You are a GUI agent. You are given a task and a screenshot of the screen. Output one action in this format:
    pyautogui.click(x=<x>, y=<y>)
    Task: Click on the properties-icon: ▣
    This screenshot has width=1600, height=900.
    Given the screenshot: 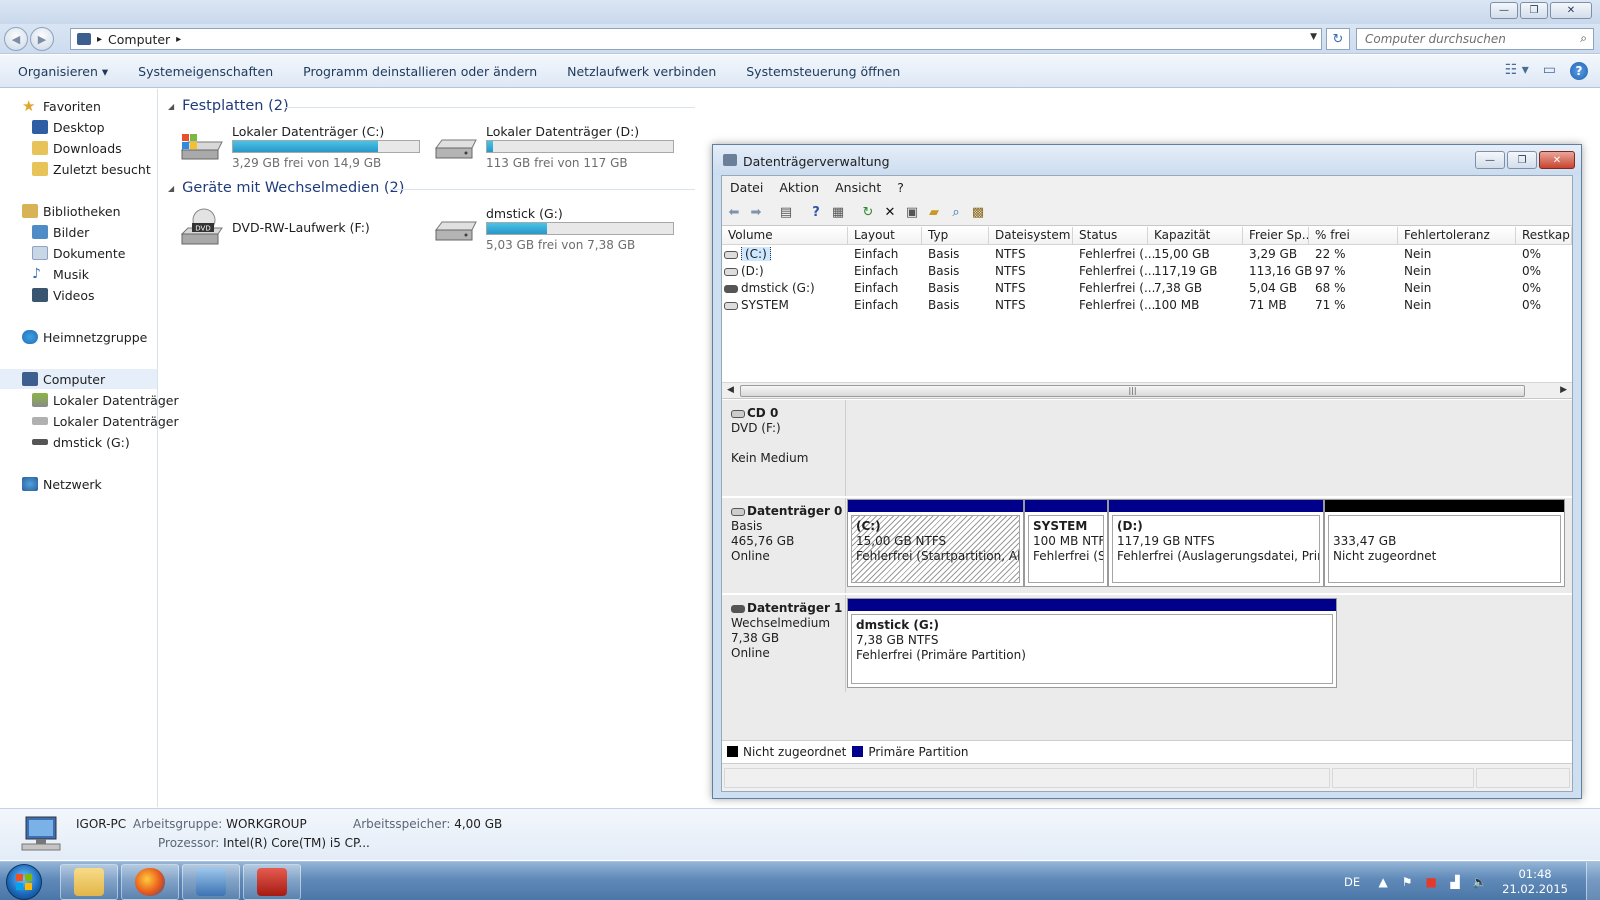 What is the action you would take?
    pyautogui.click(x=912, y=212)
    